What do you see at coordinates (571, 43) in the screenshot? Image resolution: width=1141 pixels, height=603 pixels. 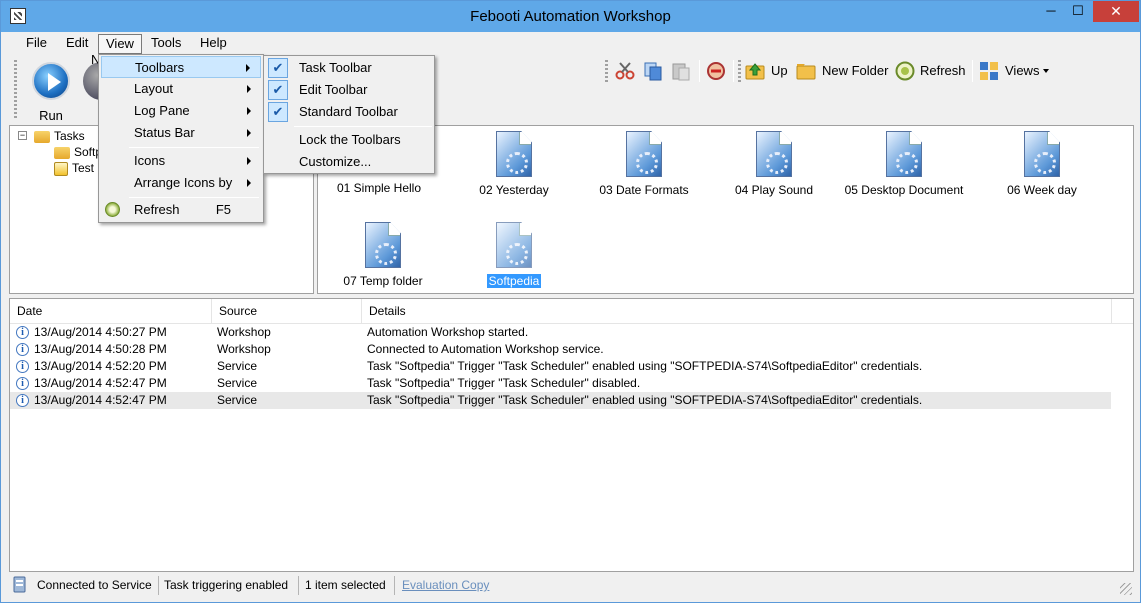 I see `menu-bar: File Edit View Tools Help` at bounding box center [571, 43].